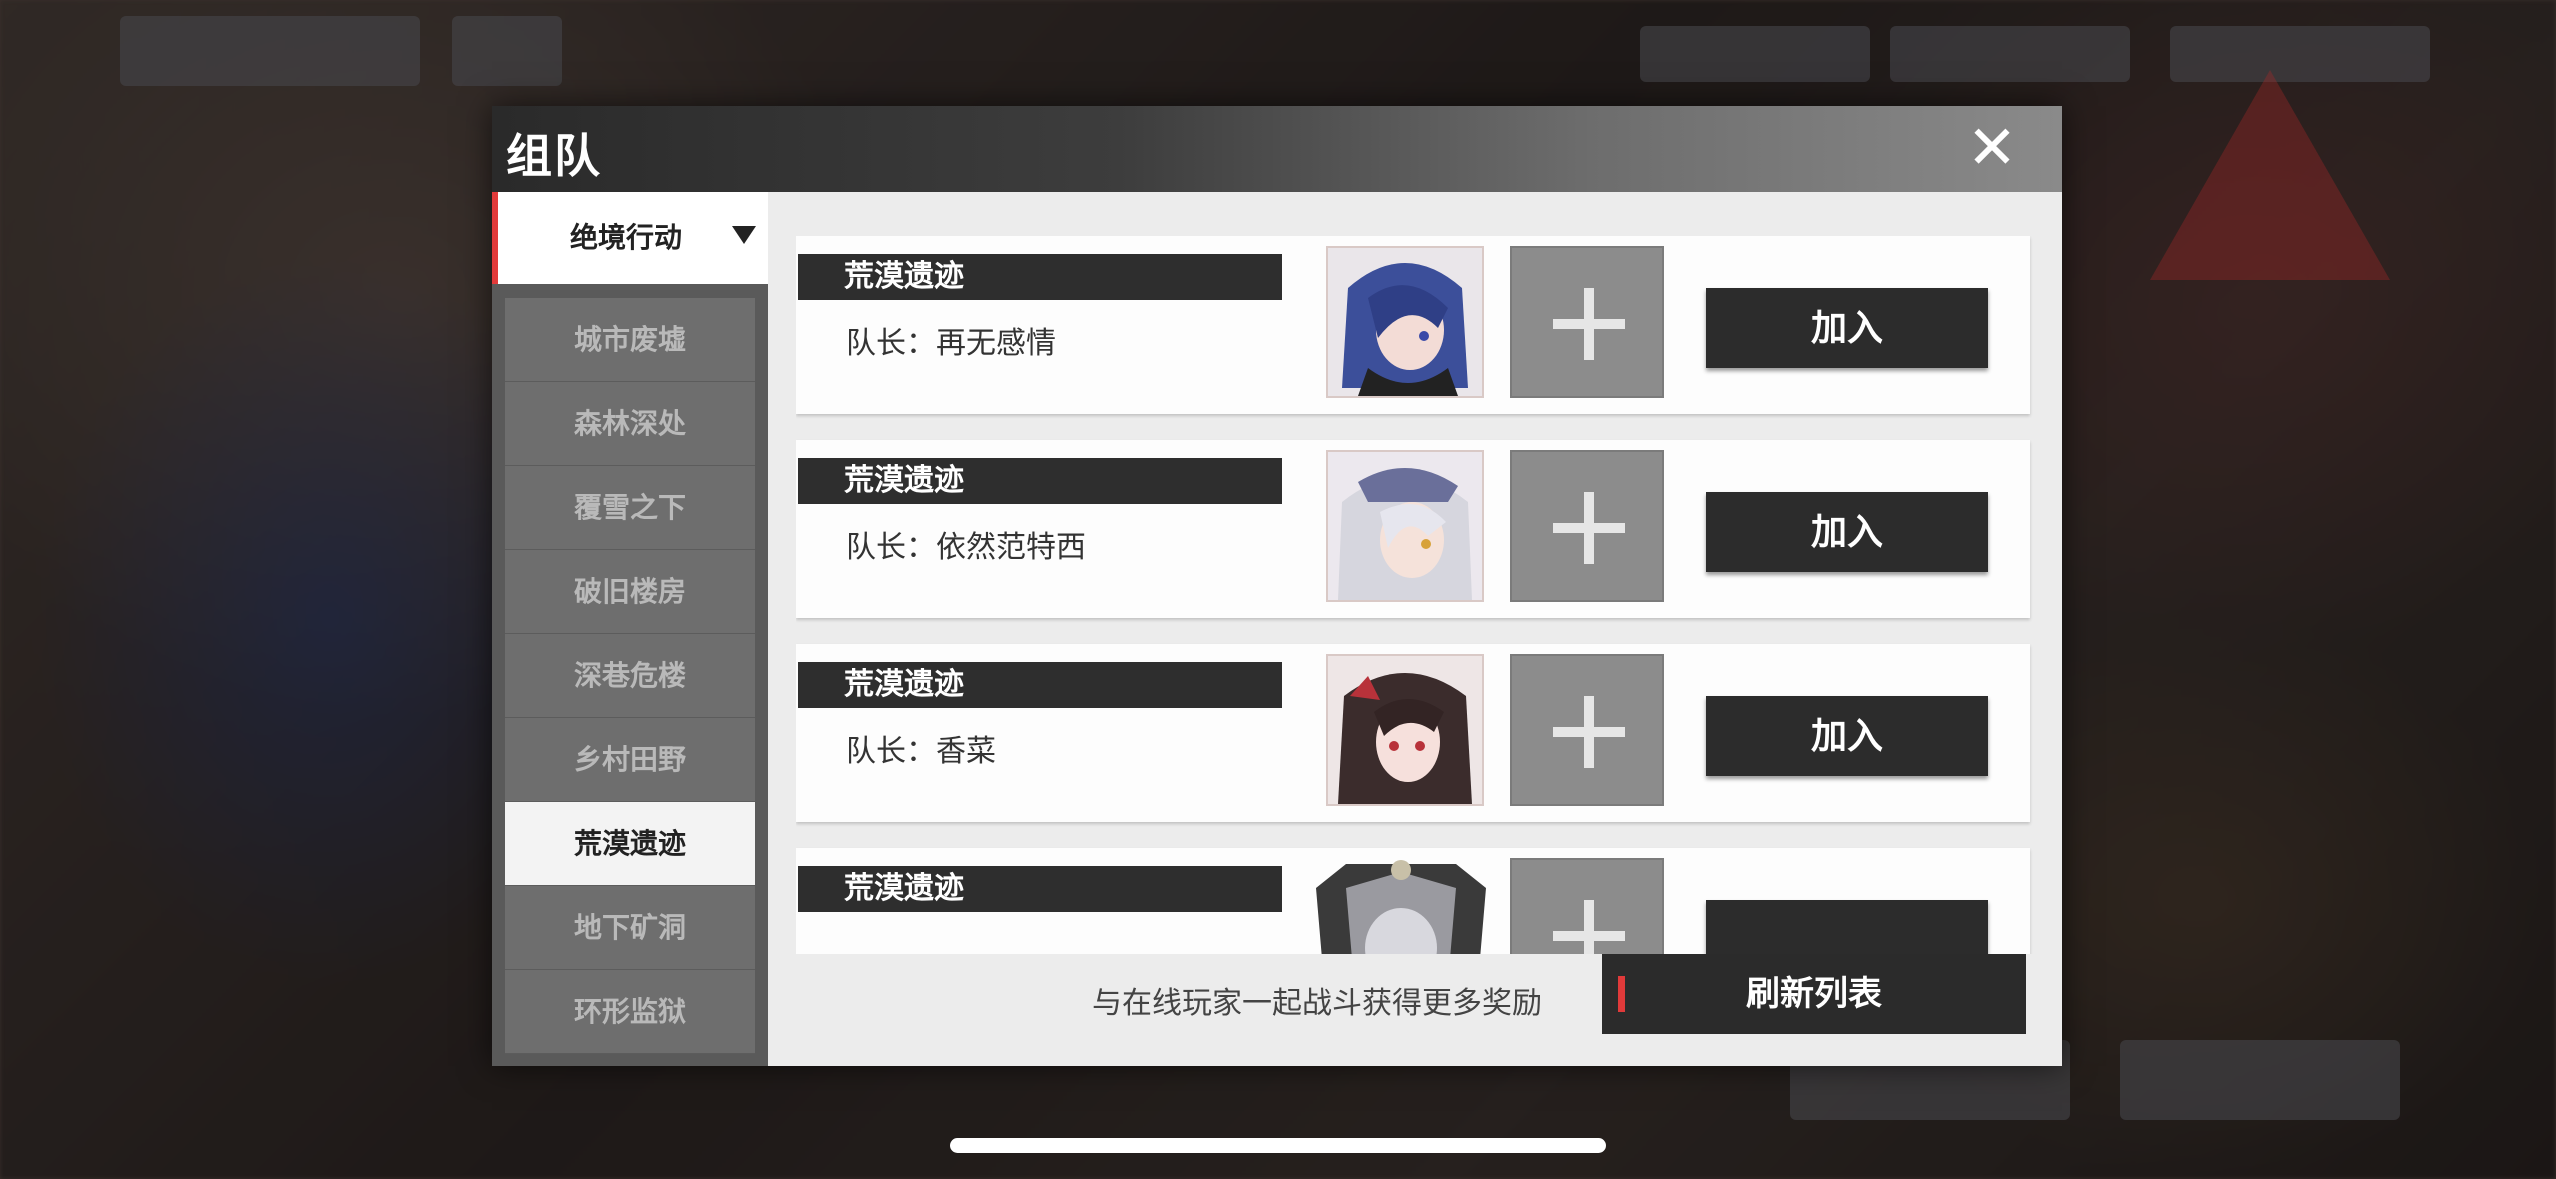 This screenshot has width=2556, height=1179. I want to click on category-dropdown-label: 绝境行动, so click(626, 237).